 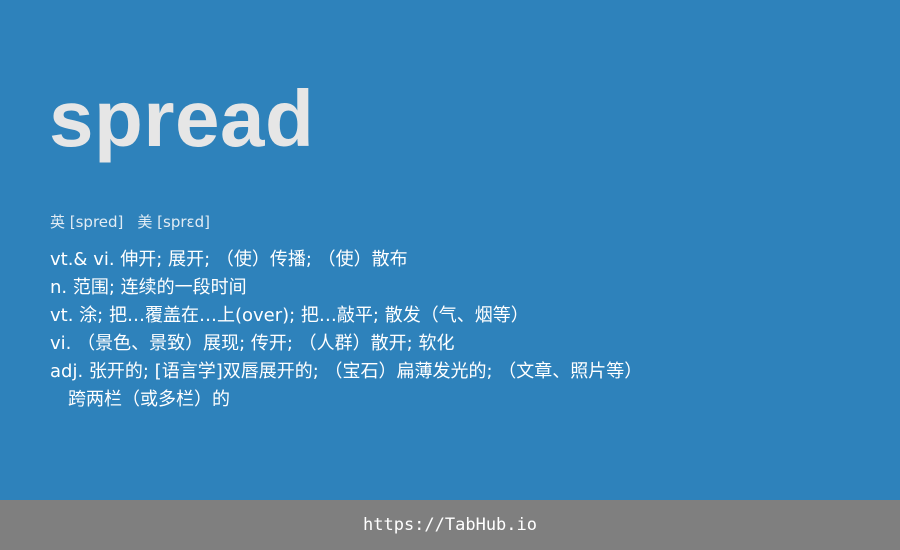 I want to click on definition-line-continuation: 跨两栏（或多栏）的, so click(x=149, y=399).